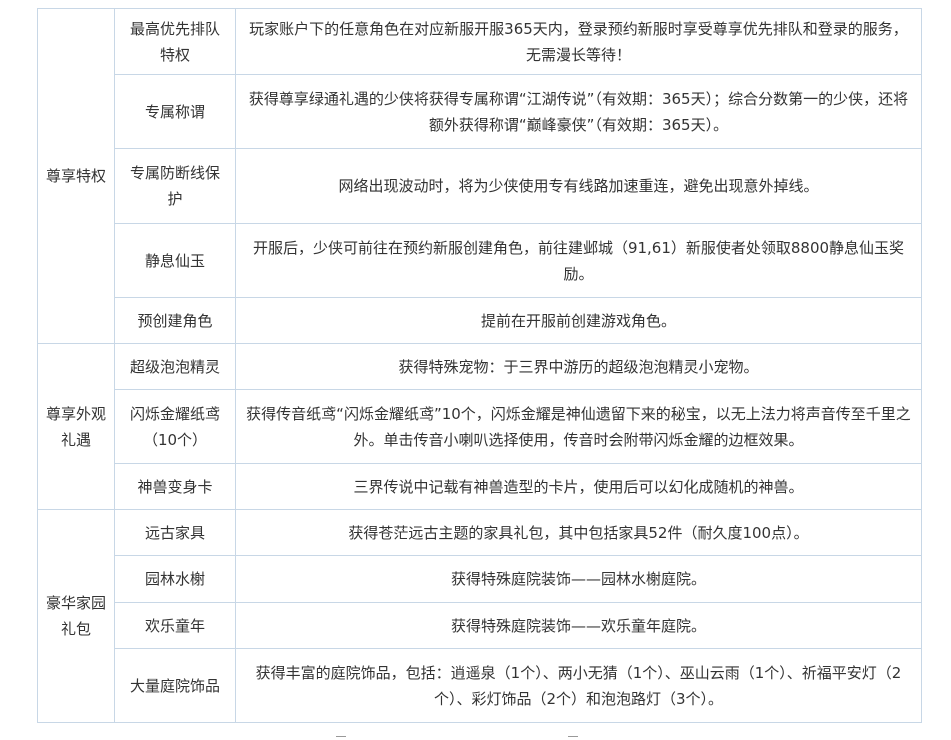  I want to click on item-name-cell: 闪烁金耀纸鸢（10个）, so click(175, 426).